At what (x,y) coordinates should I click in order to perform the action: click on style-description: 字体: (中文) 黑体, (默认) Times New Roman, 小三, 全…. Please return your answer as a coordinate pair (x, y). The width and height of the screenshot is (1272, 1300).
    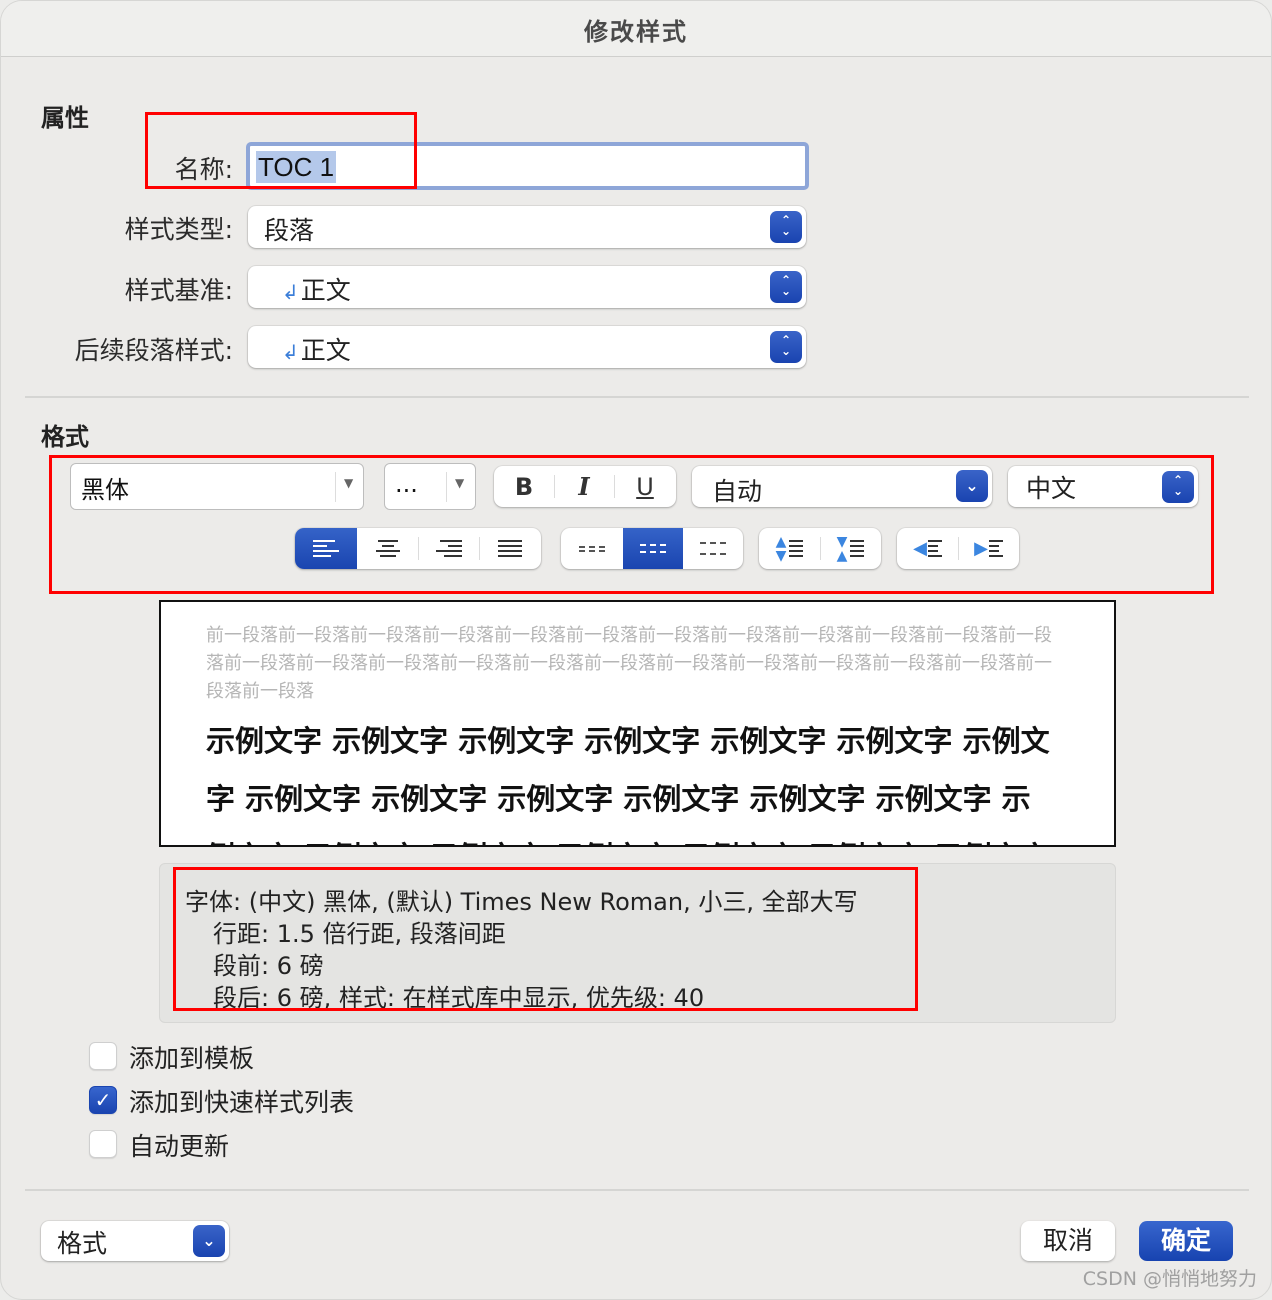
    Looking at the image, I should click on (637, 943).